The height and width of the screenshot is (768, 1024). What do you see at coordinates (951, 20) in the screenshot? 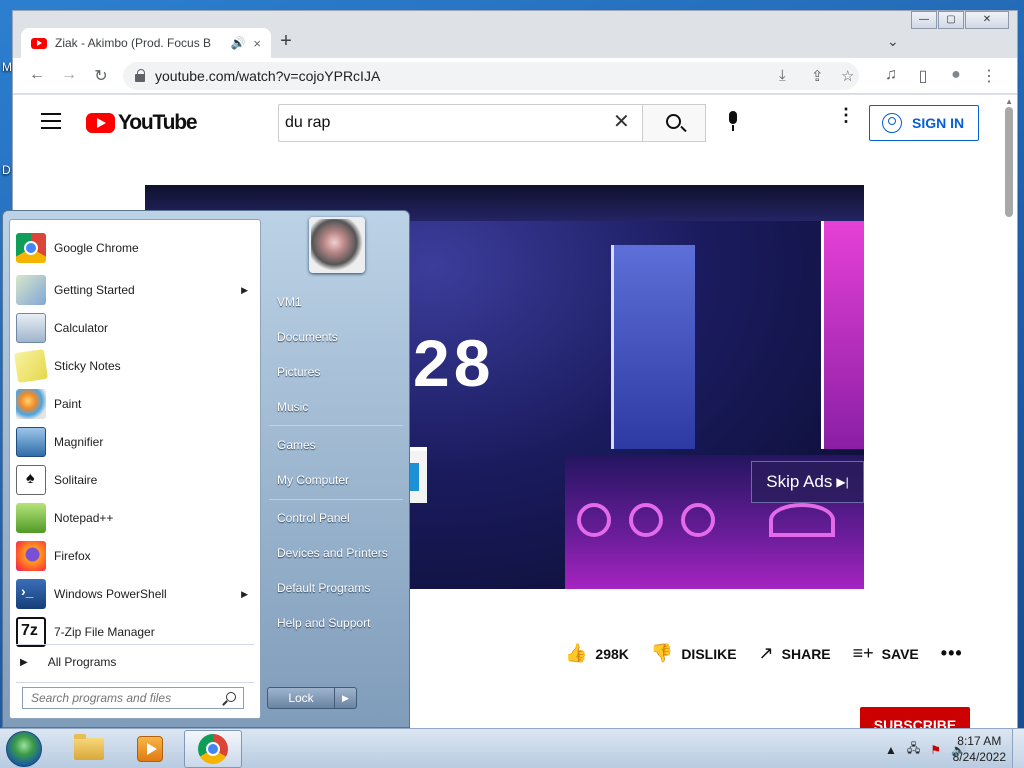
I see `restore-button: ▢` at bounding box center [951, 20].